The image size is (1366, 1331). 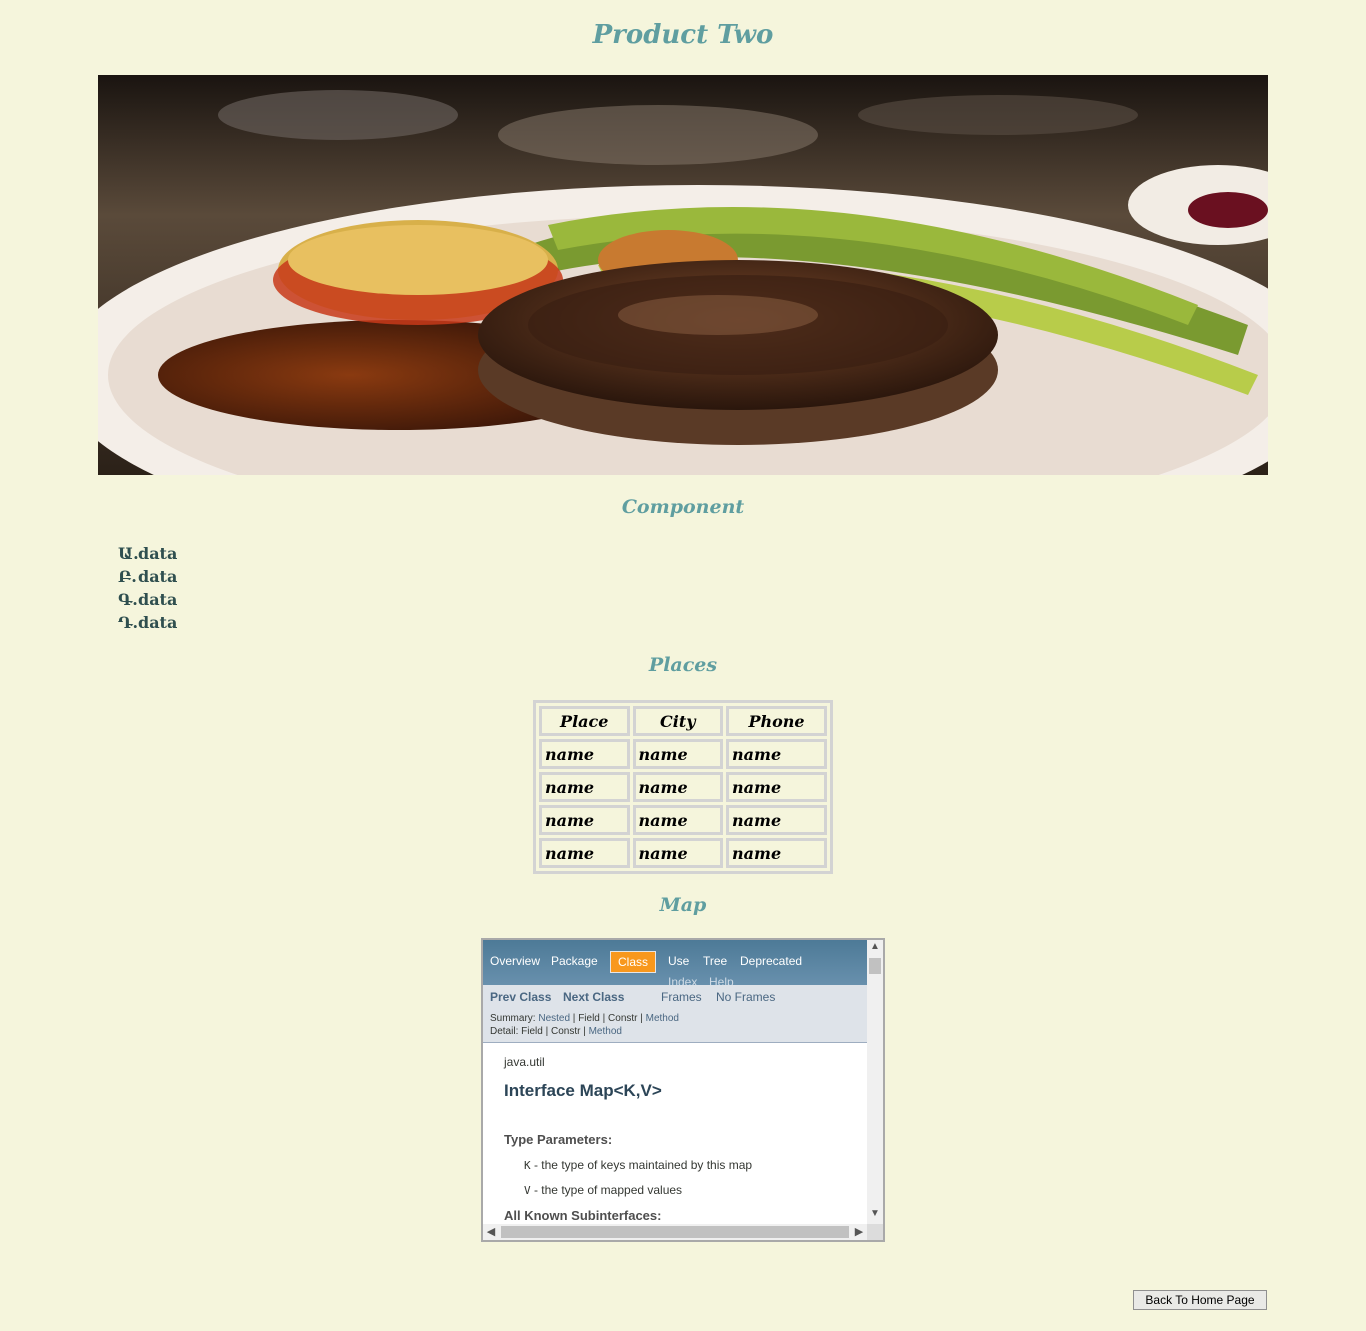 What do you see at coordinates (524, 1062) in the screenshot?
I see `package-name: java.util` at bounding box center [524, 1062].